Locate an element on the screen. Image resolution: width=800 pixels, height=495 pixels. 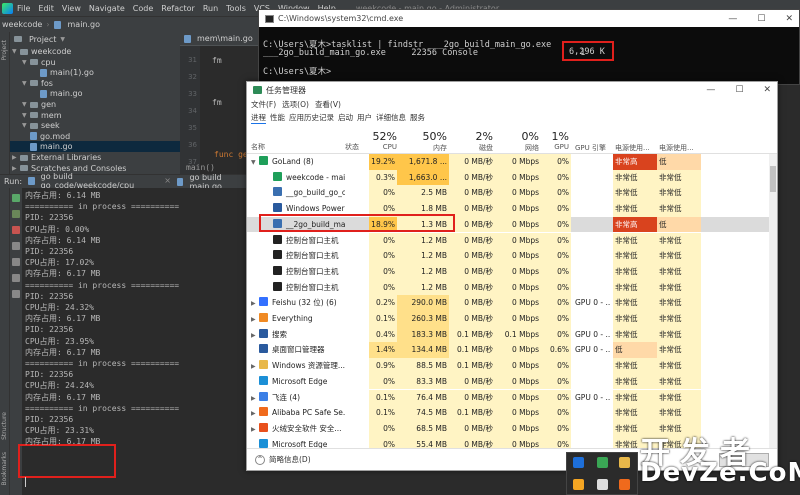
scrollbar-thumb is located at coordinates (773, 179).